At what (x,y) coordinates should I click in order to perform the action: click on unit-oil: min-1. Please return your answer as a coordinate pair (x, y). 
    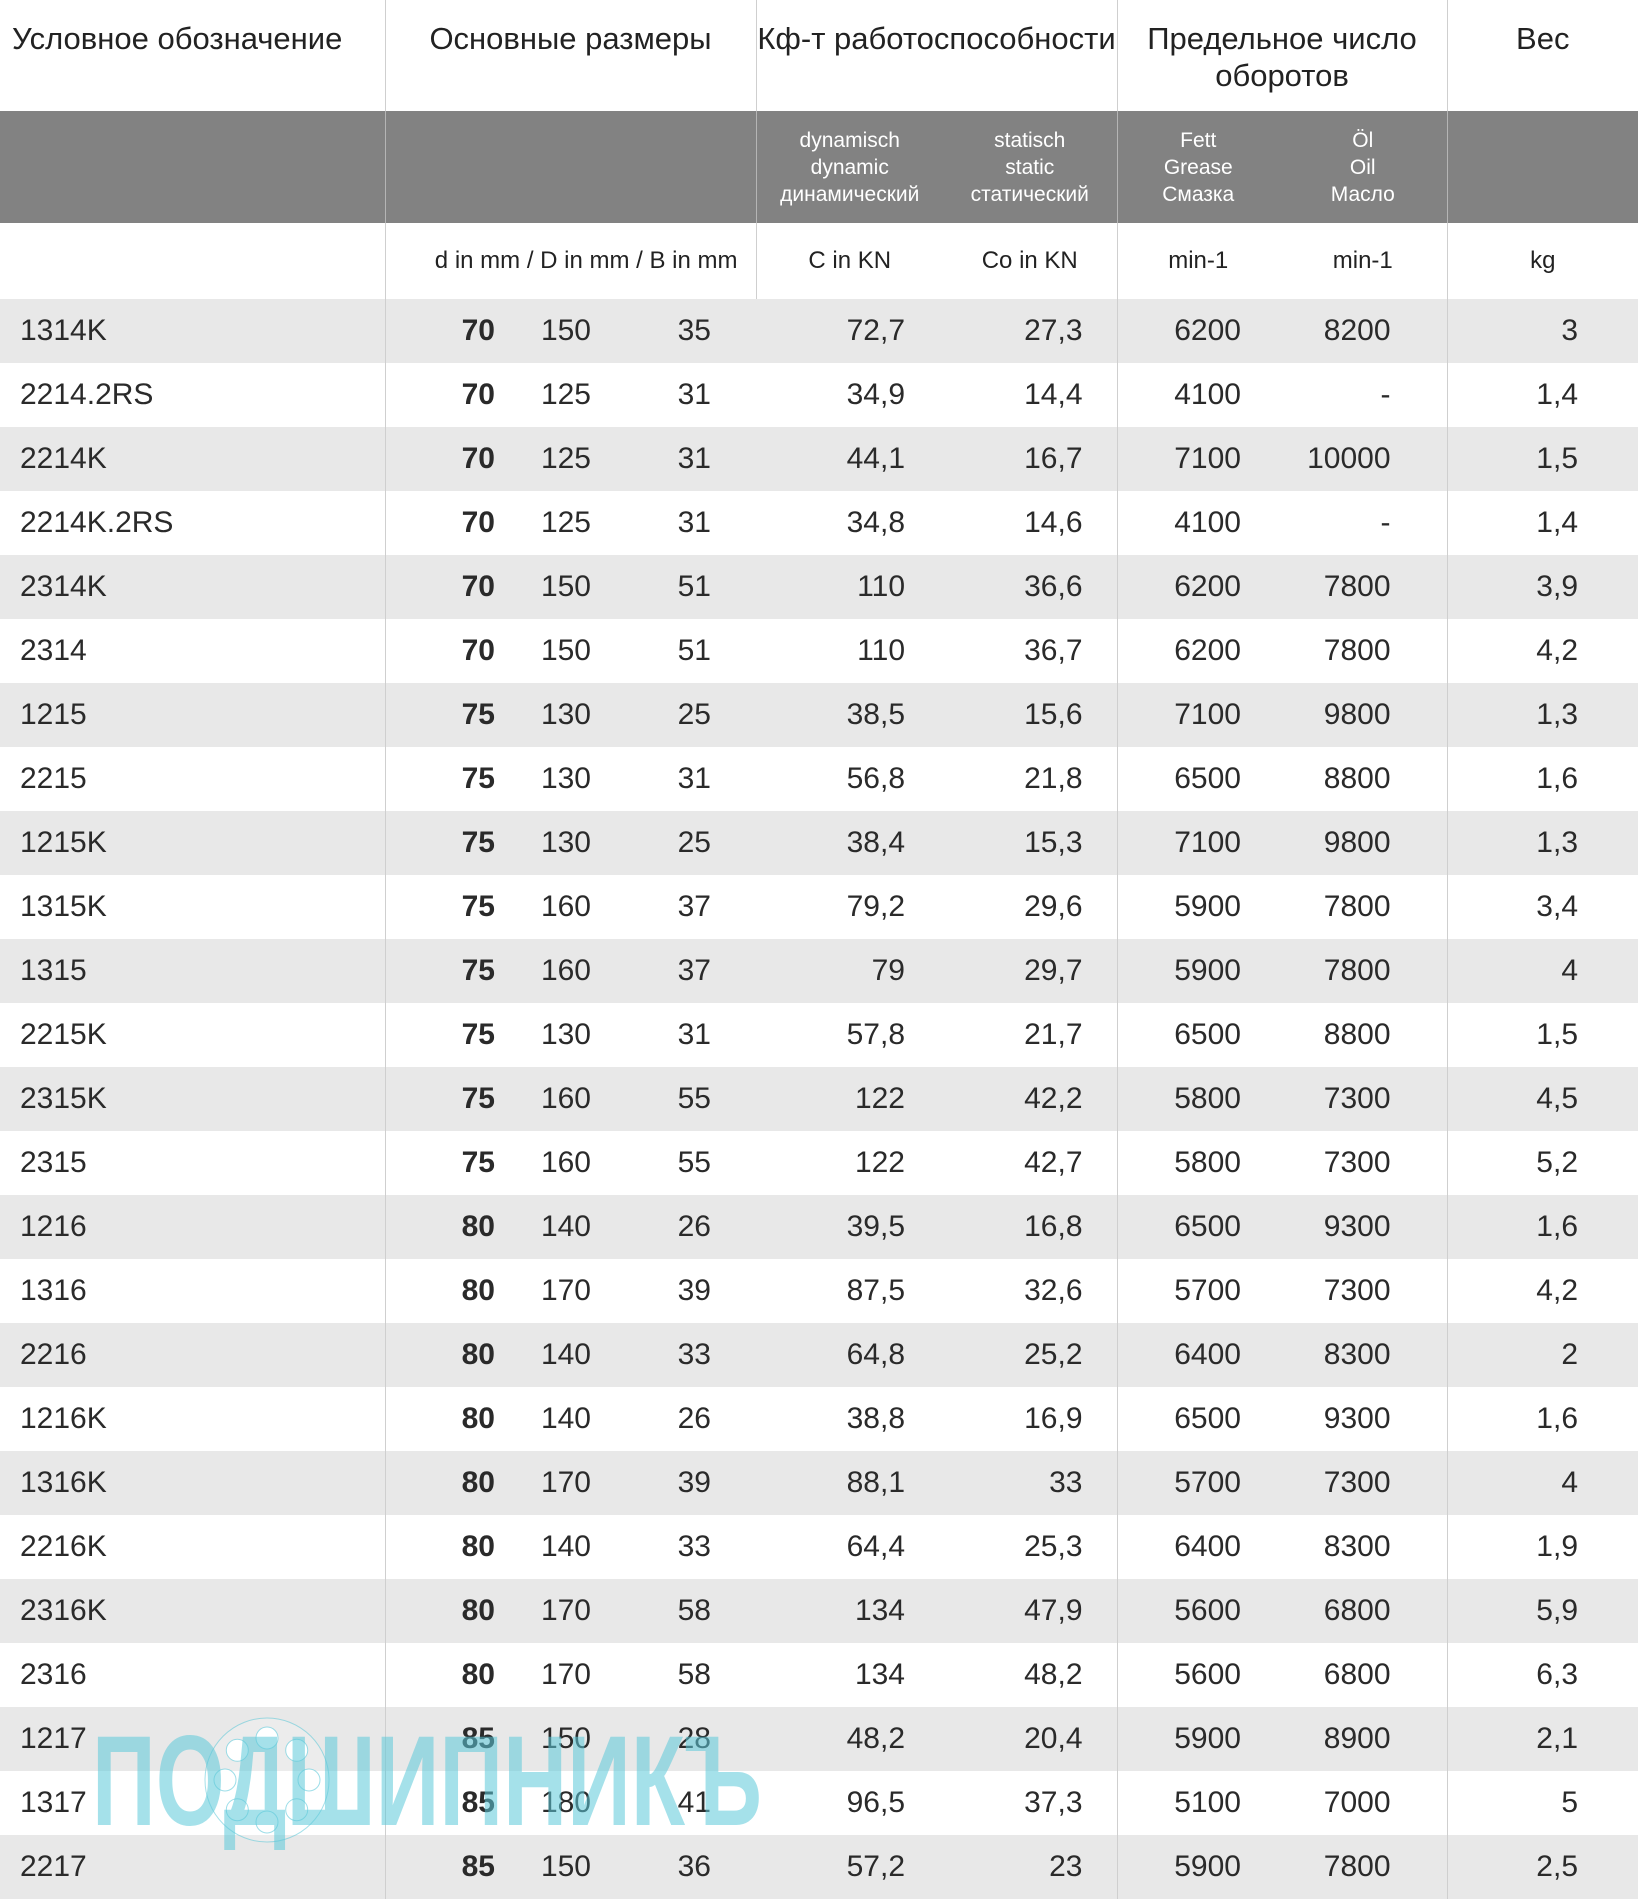
    Looking at the image, I should click on (1363, 261).